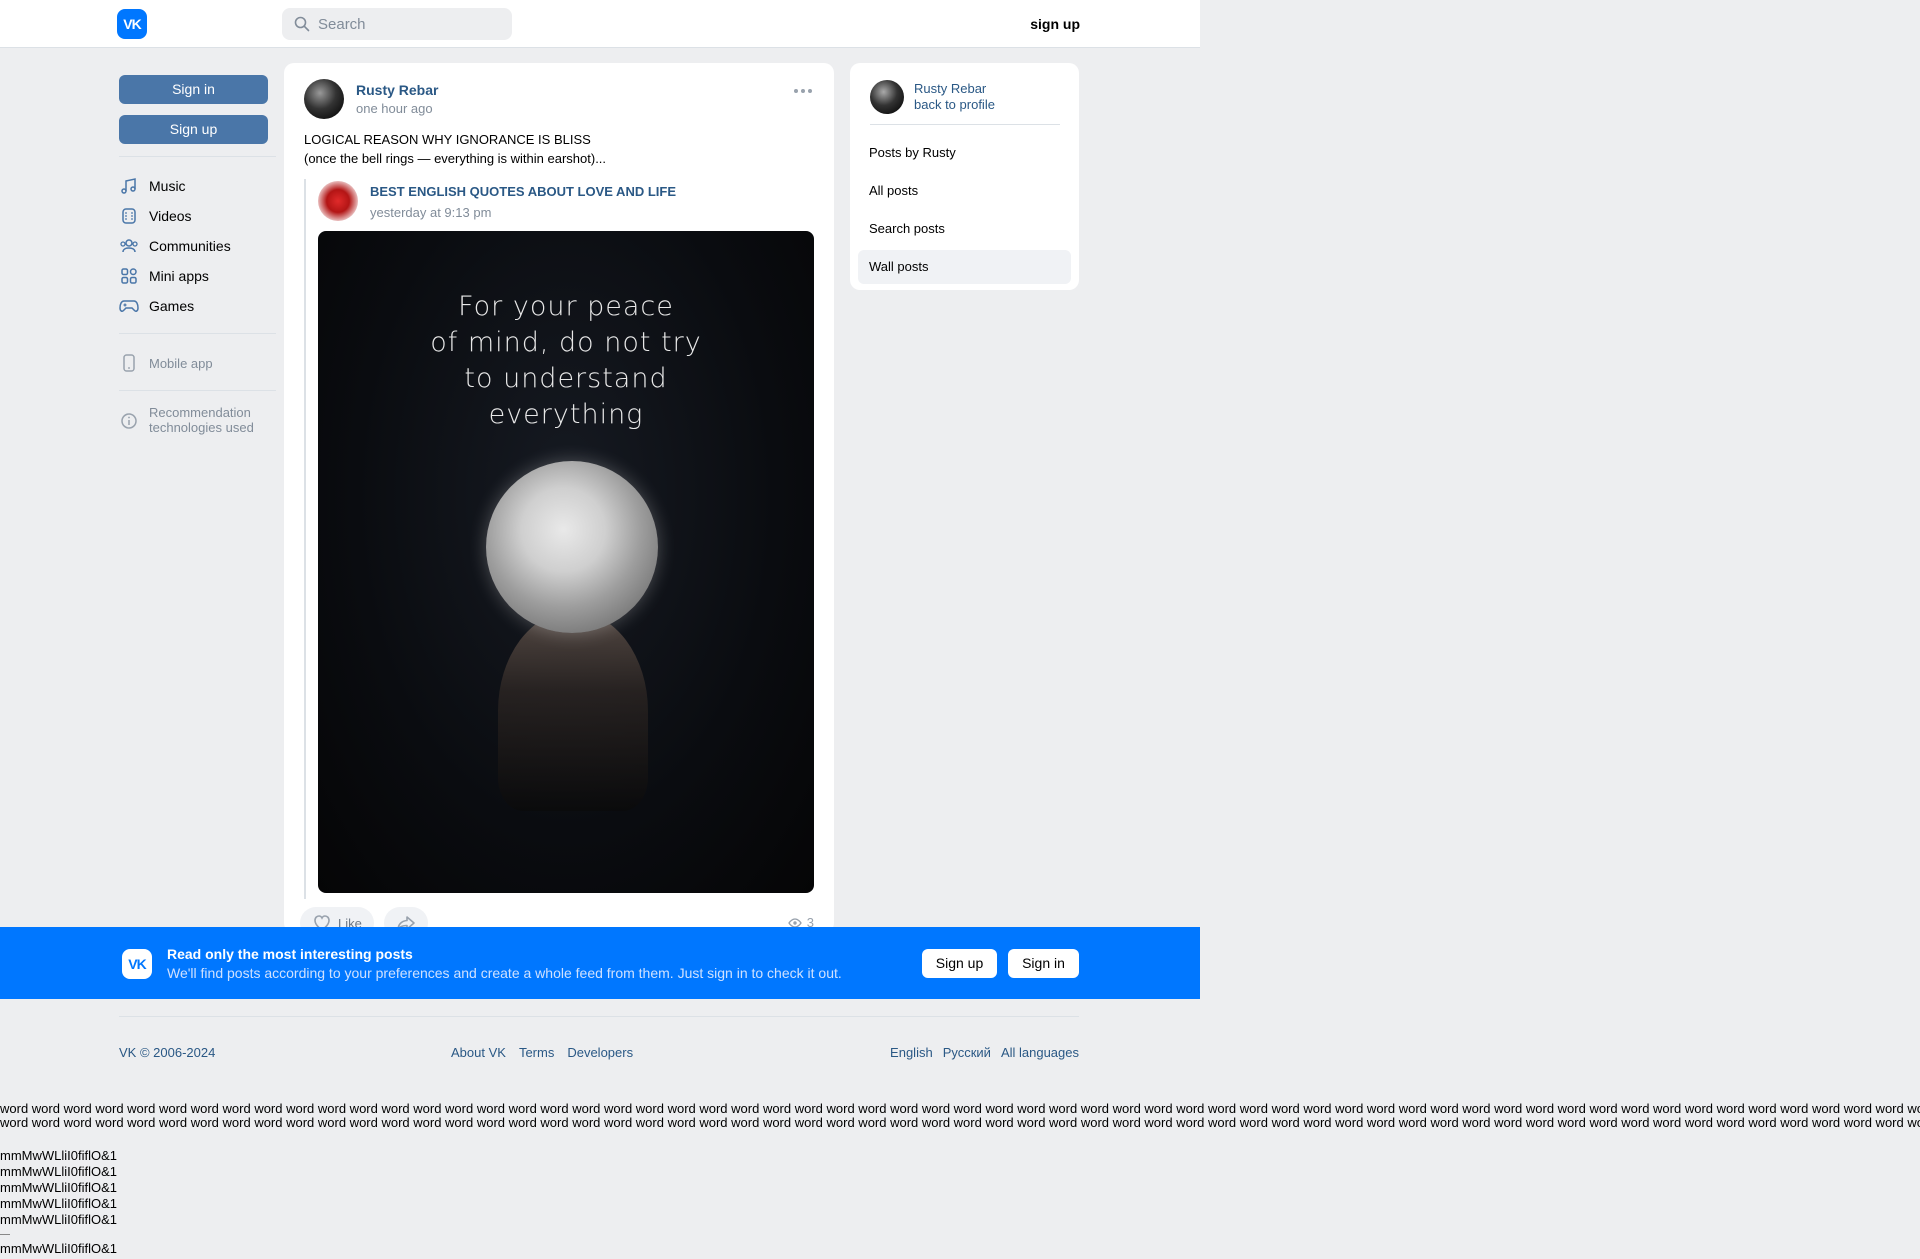  Describe the element at coordinates (129, 421) in the screenshot. I see `info-icon` at that location.